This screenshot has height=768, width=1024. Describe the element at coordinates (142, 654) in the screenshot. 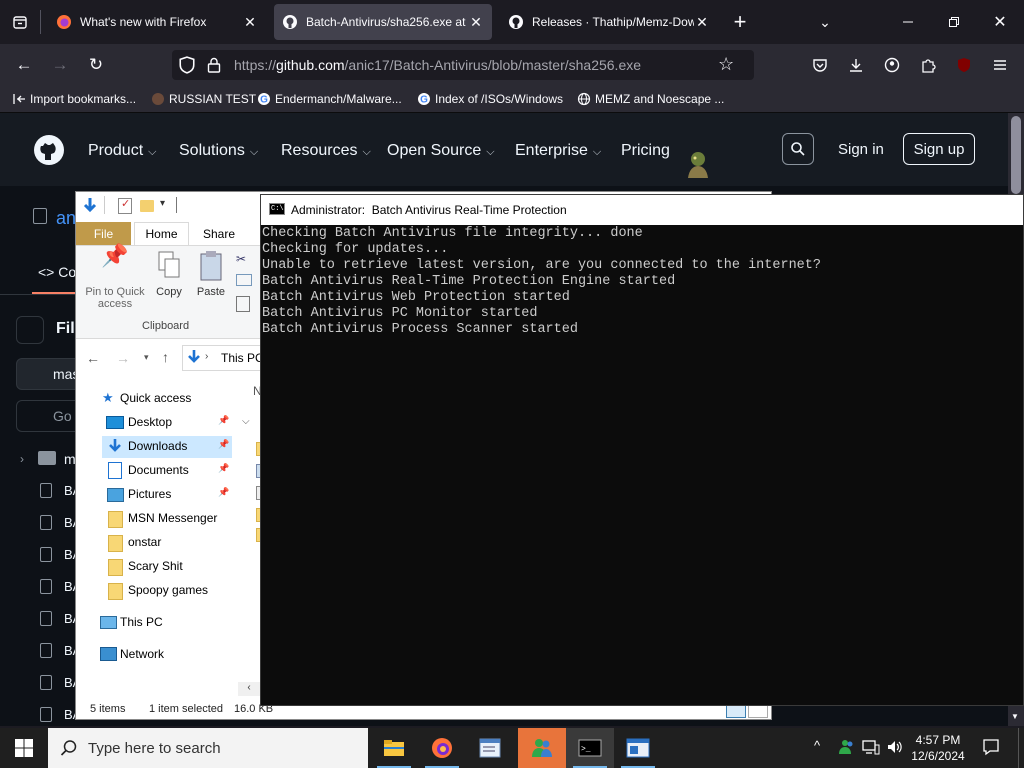

I see `nav-item-network: Network` at that location.